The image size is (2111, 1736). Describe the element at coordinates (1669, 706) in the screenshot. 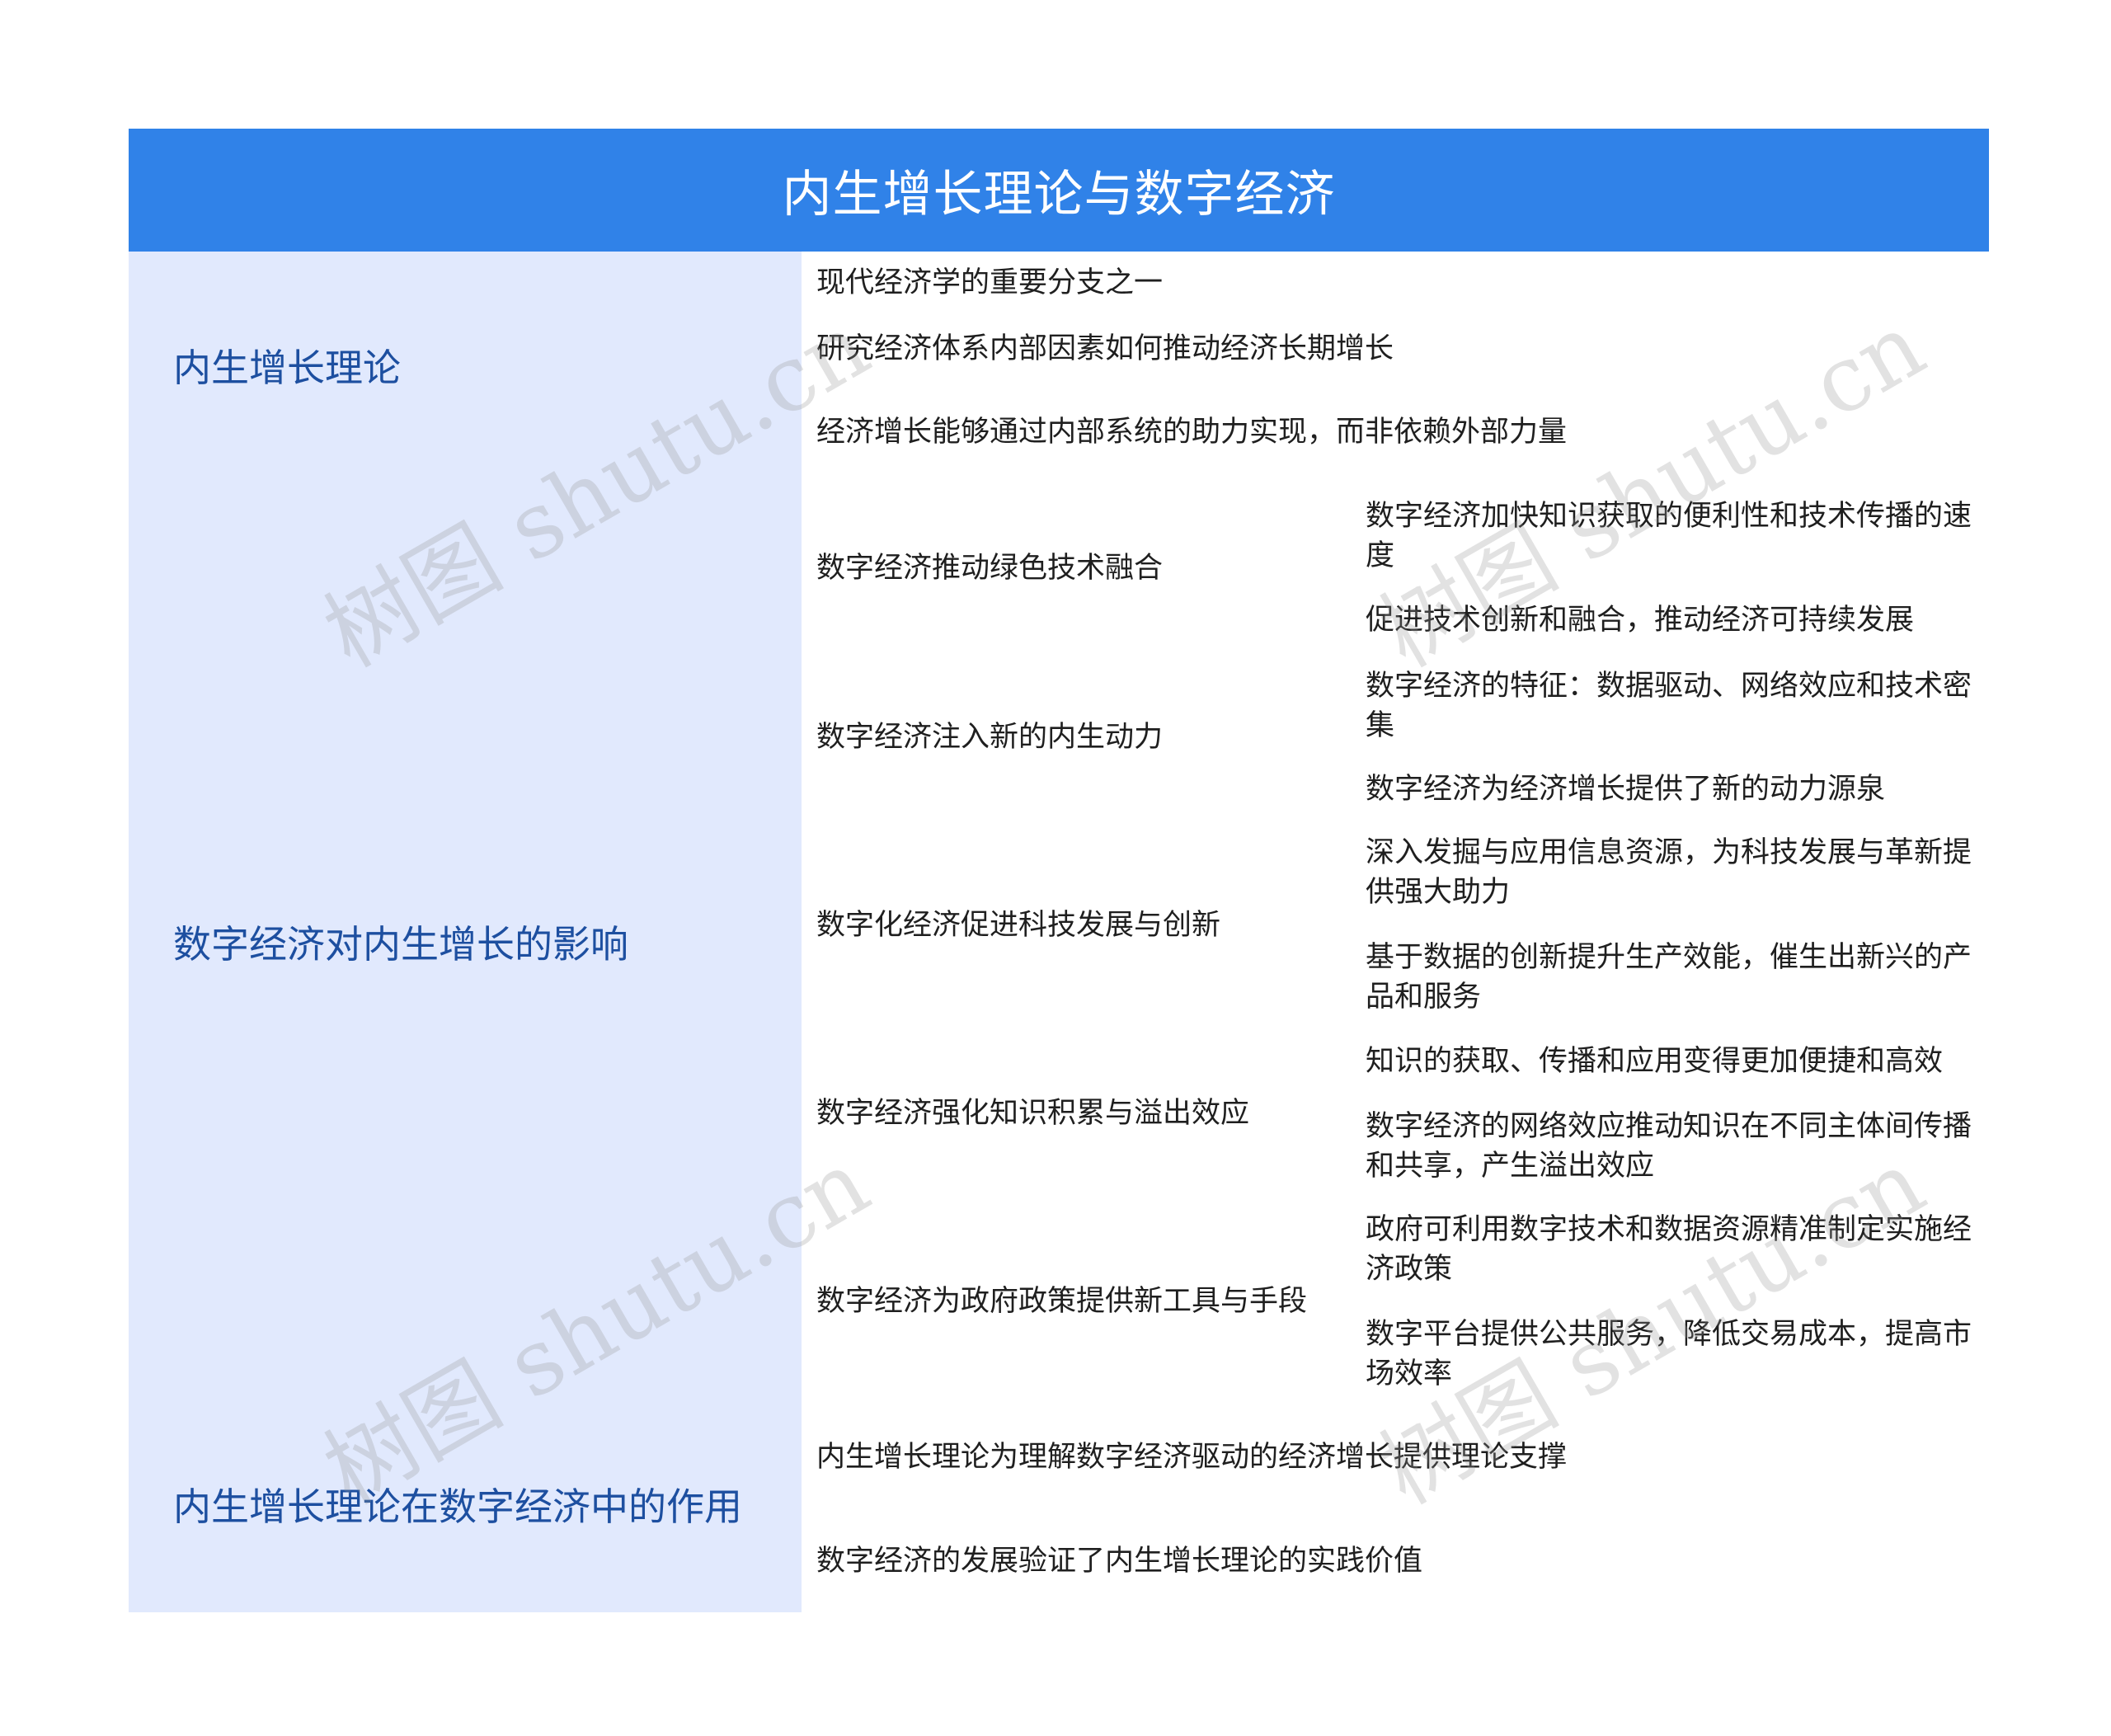

I see `leaf-node: 数字经济的特征：数据驱动、网络效应和技术密集` at that location.